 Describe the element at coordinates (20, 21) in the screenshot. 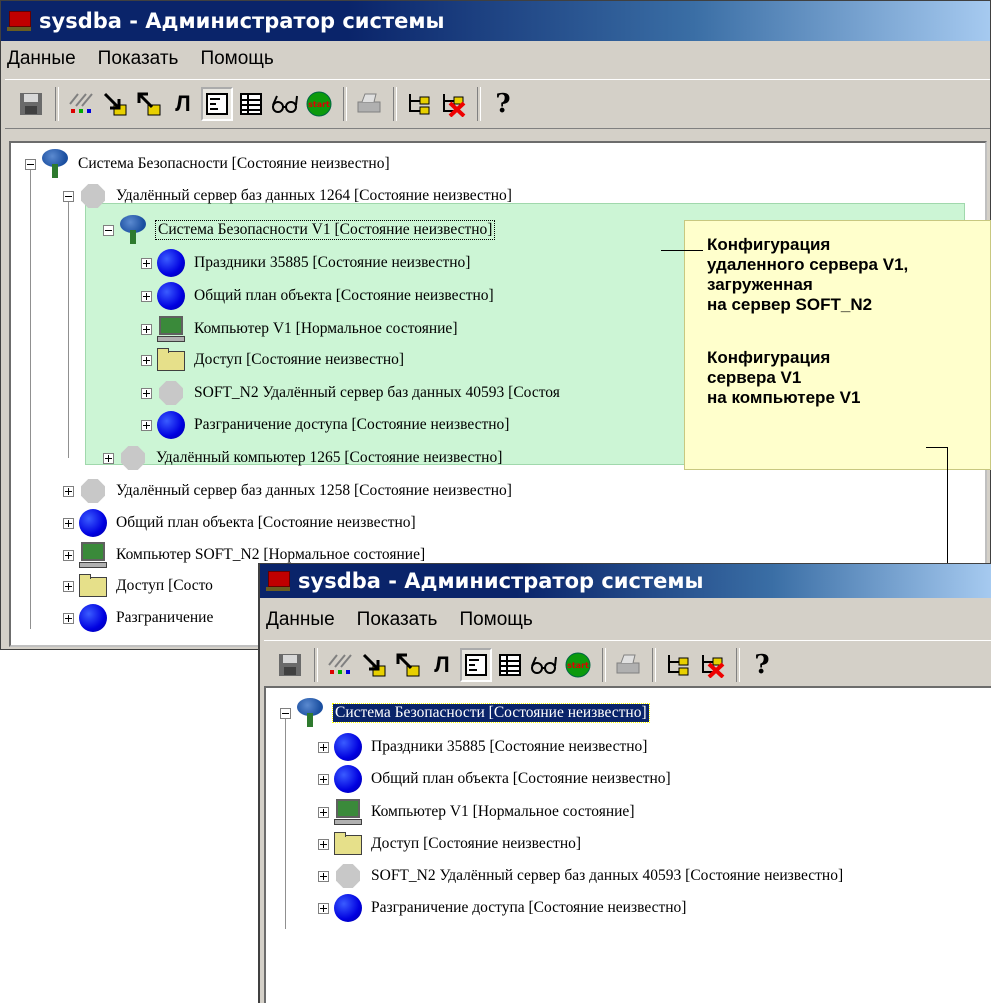

I see `app-icon` at that location.